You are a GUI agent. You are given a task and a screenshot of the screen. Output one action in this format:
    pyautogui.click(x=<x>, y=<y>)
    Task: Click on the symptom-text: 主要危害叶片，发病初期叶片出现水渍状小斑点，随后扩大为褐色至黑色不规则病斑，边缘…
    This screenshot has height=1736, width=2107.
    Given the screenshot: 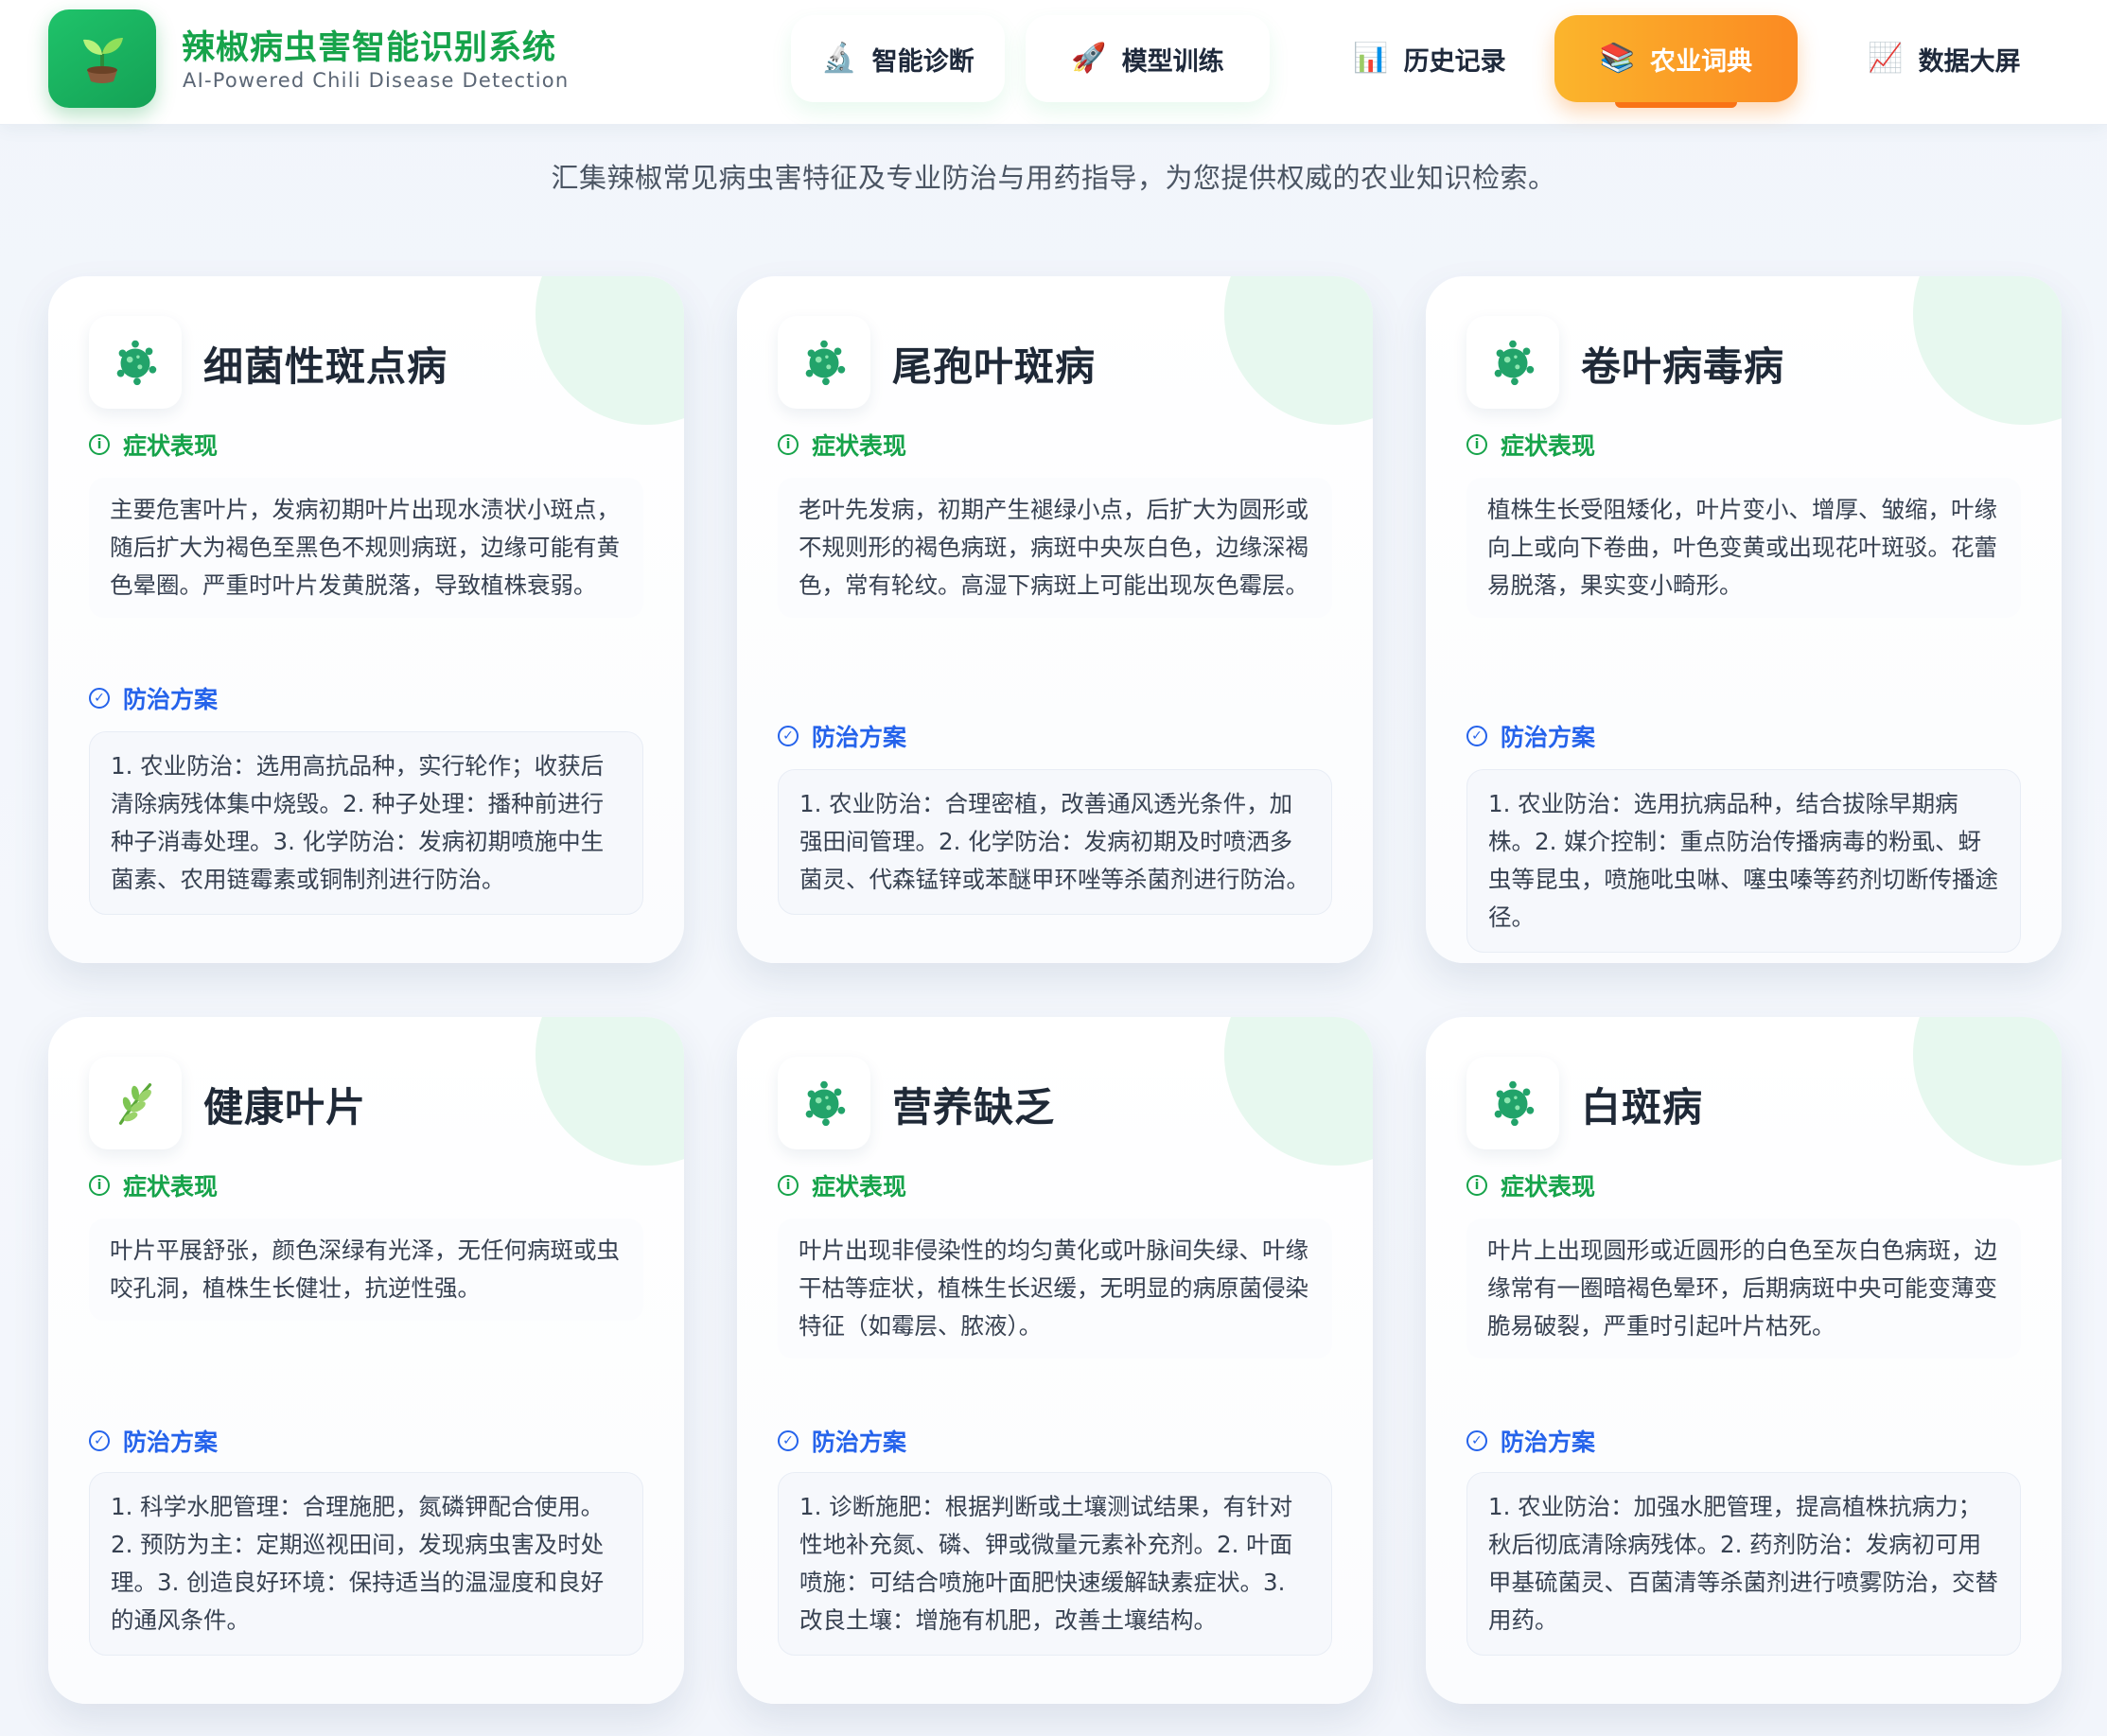 What is the action you would take?
    pyautogui.click(x=366, y=548)
    